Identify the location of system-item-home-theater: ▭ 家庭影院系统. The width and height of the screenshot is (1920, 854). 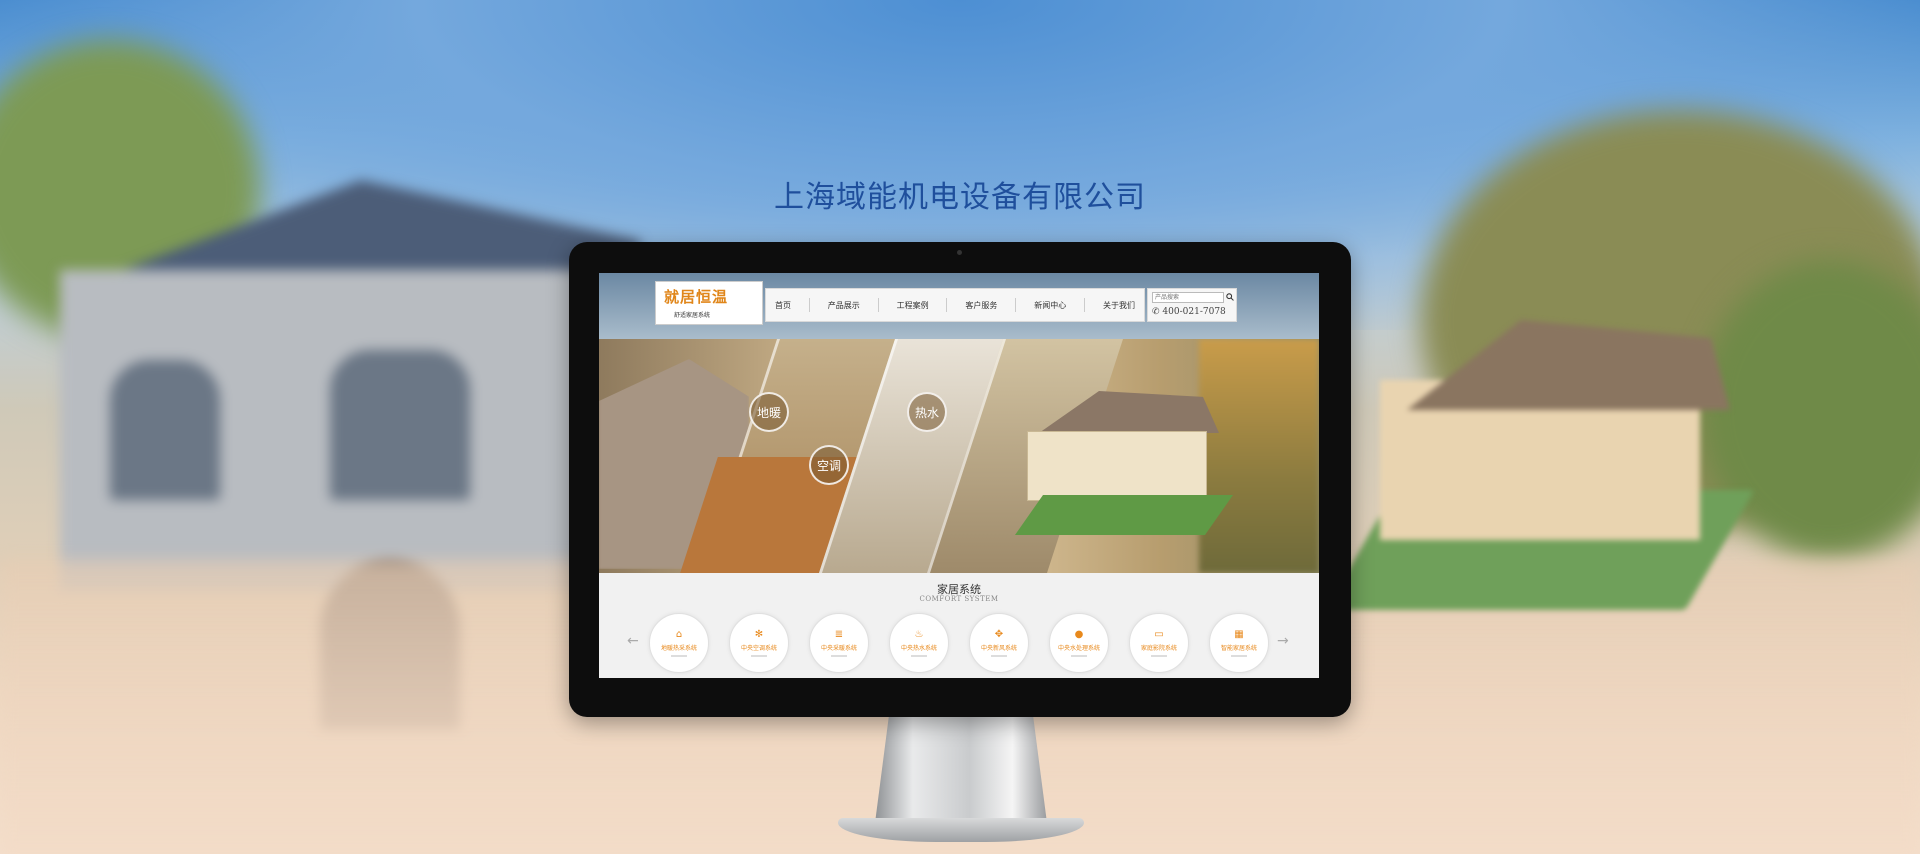
(1159, 643).